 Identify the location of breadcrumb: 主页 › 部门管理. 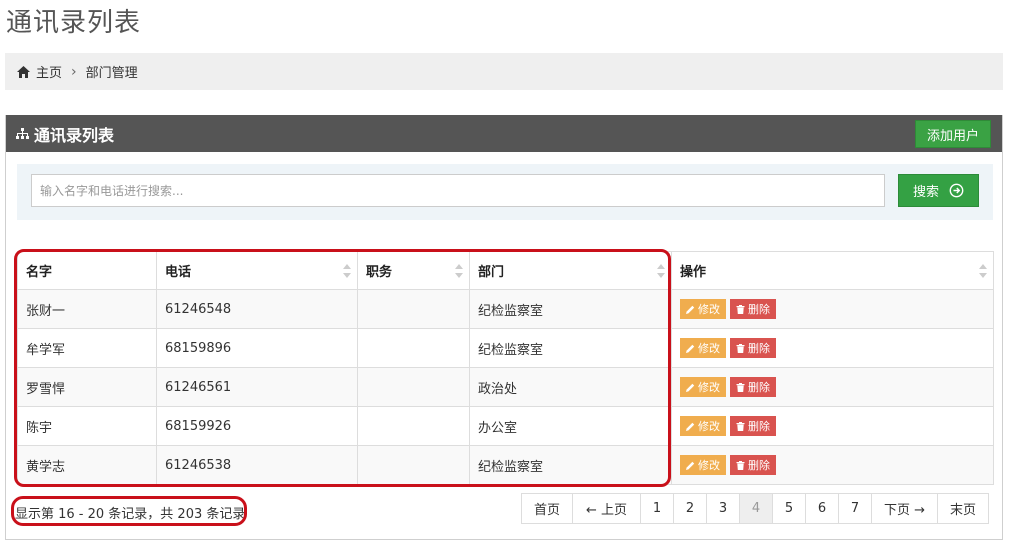
(504, 71).